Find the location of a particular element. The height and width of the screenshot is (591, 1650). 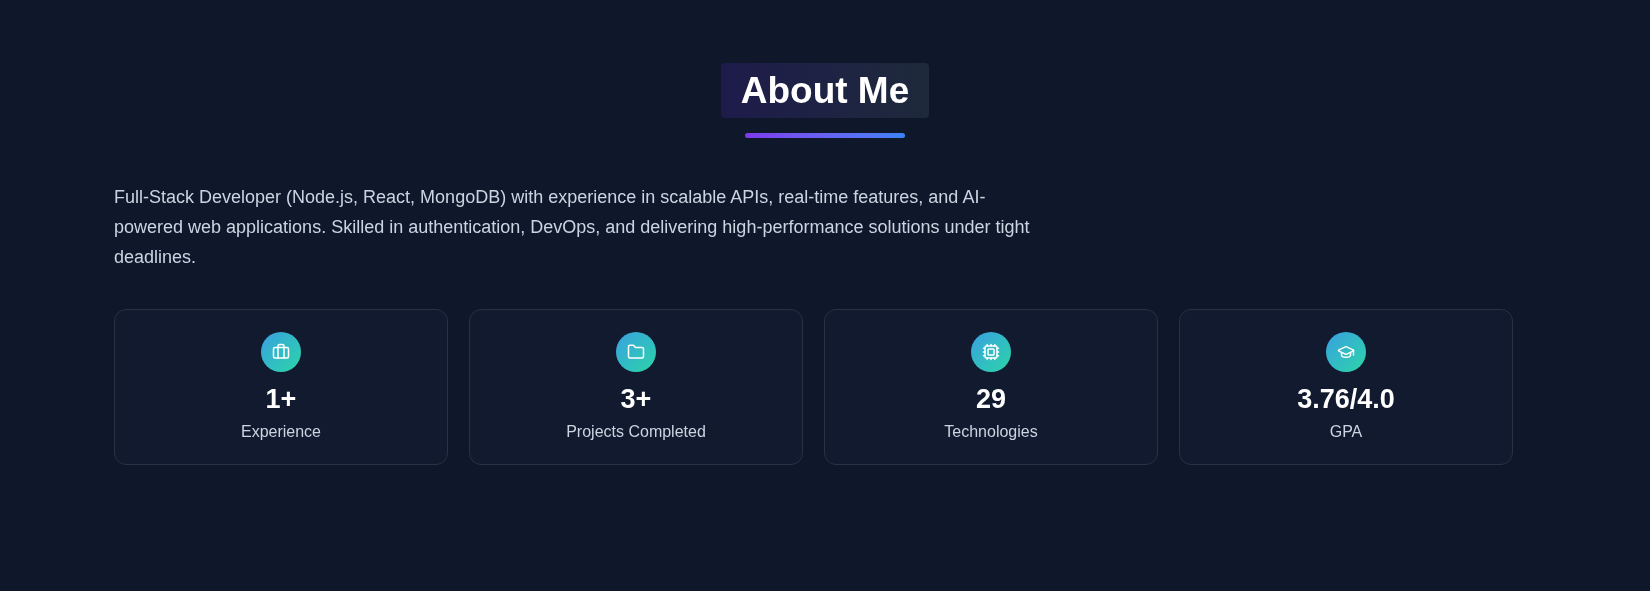

intro-paragraph: Full-Stack Developer (Node.js, React, MongoDB) with experience in scalable APIs, real-time features, and AI-powered web applications. Skilled in authentication, DevOps, and delivering high-performance solutions under tight deadlines. is located at coordinates (572, 227).